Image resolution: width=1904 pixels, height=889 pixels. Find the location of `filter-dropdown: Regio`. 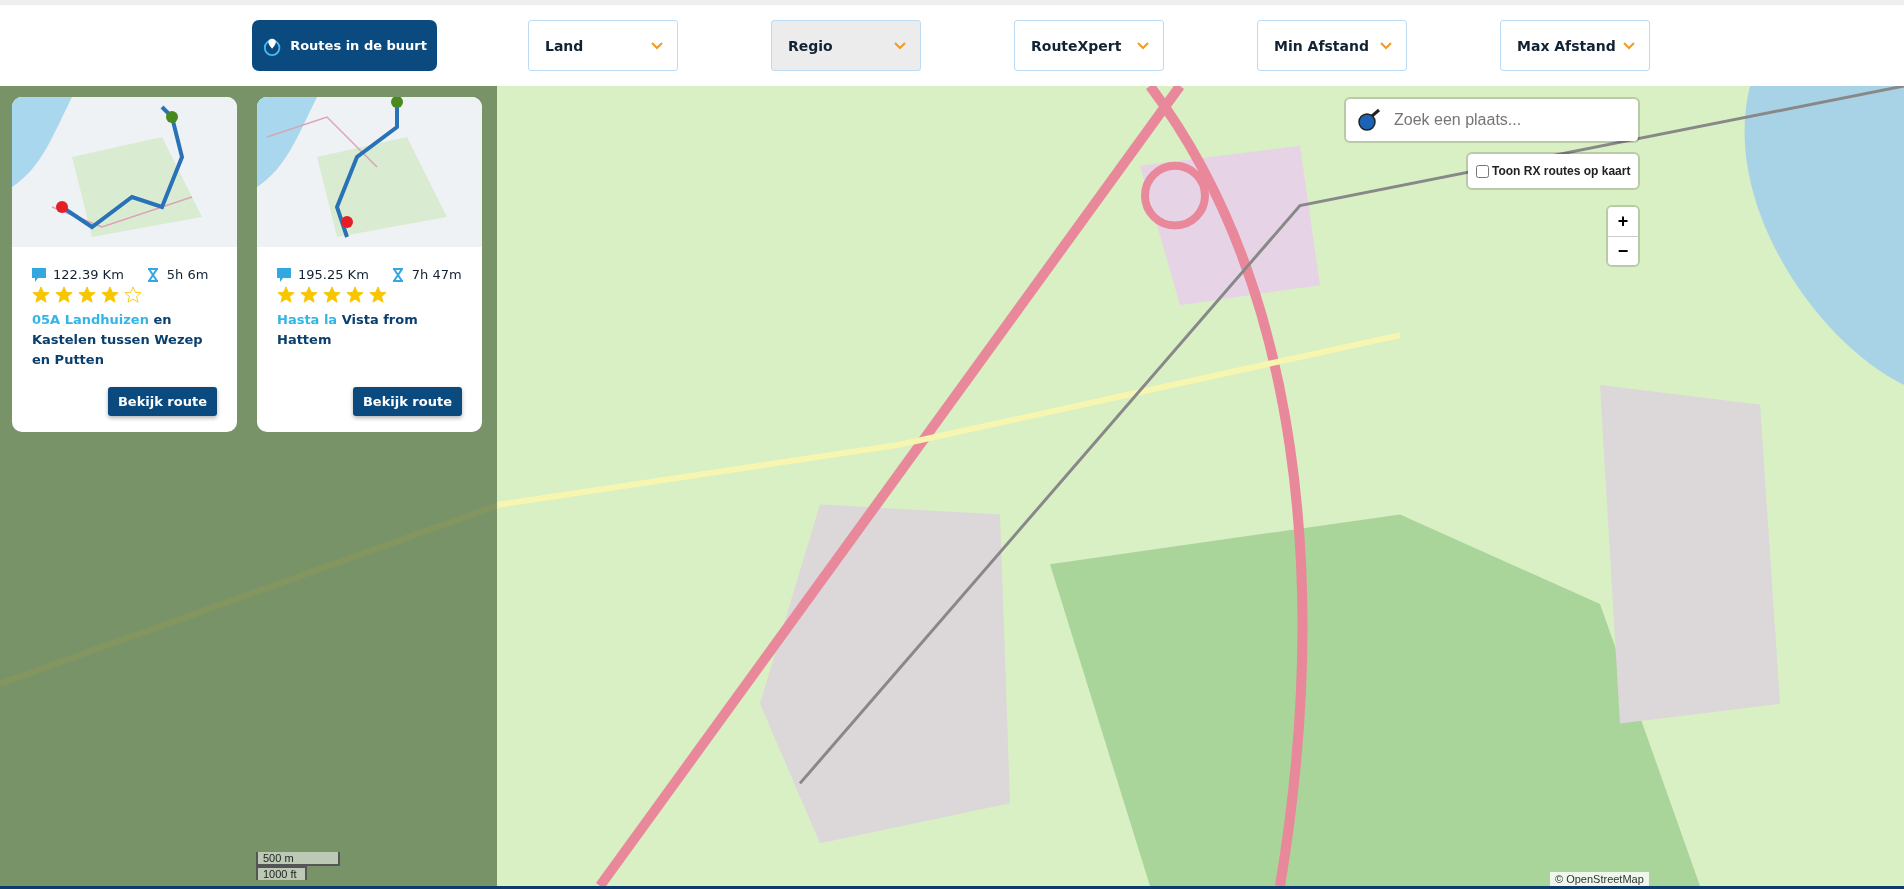

filter-dropdown: Regio is located at coordinates (846, 45).